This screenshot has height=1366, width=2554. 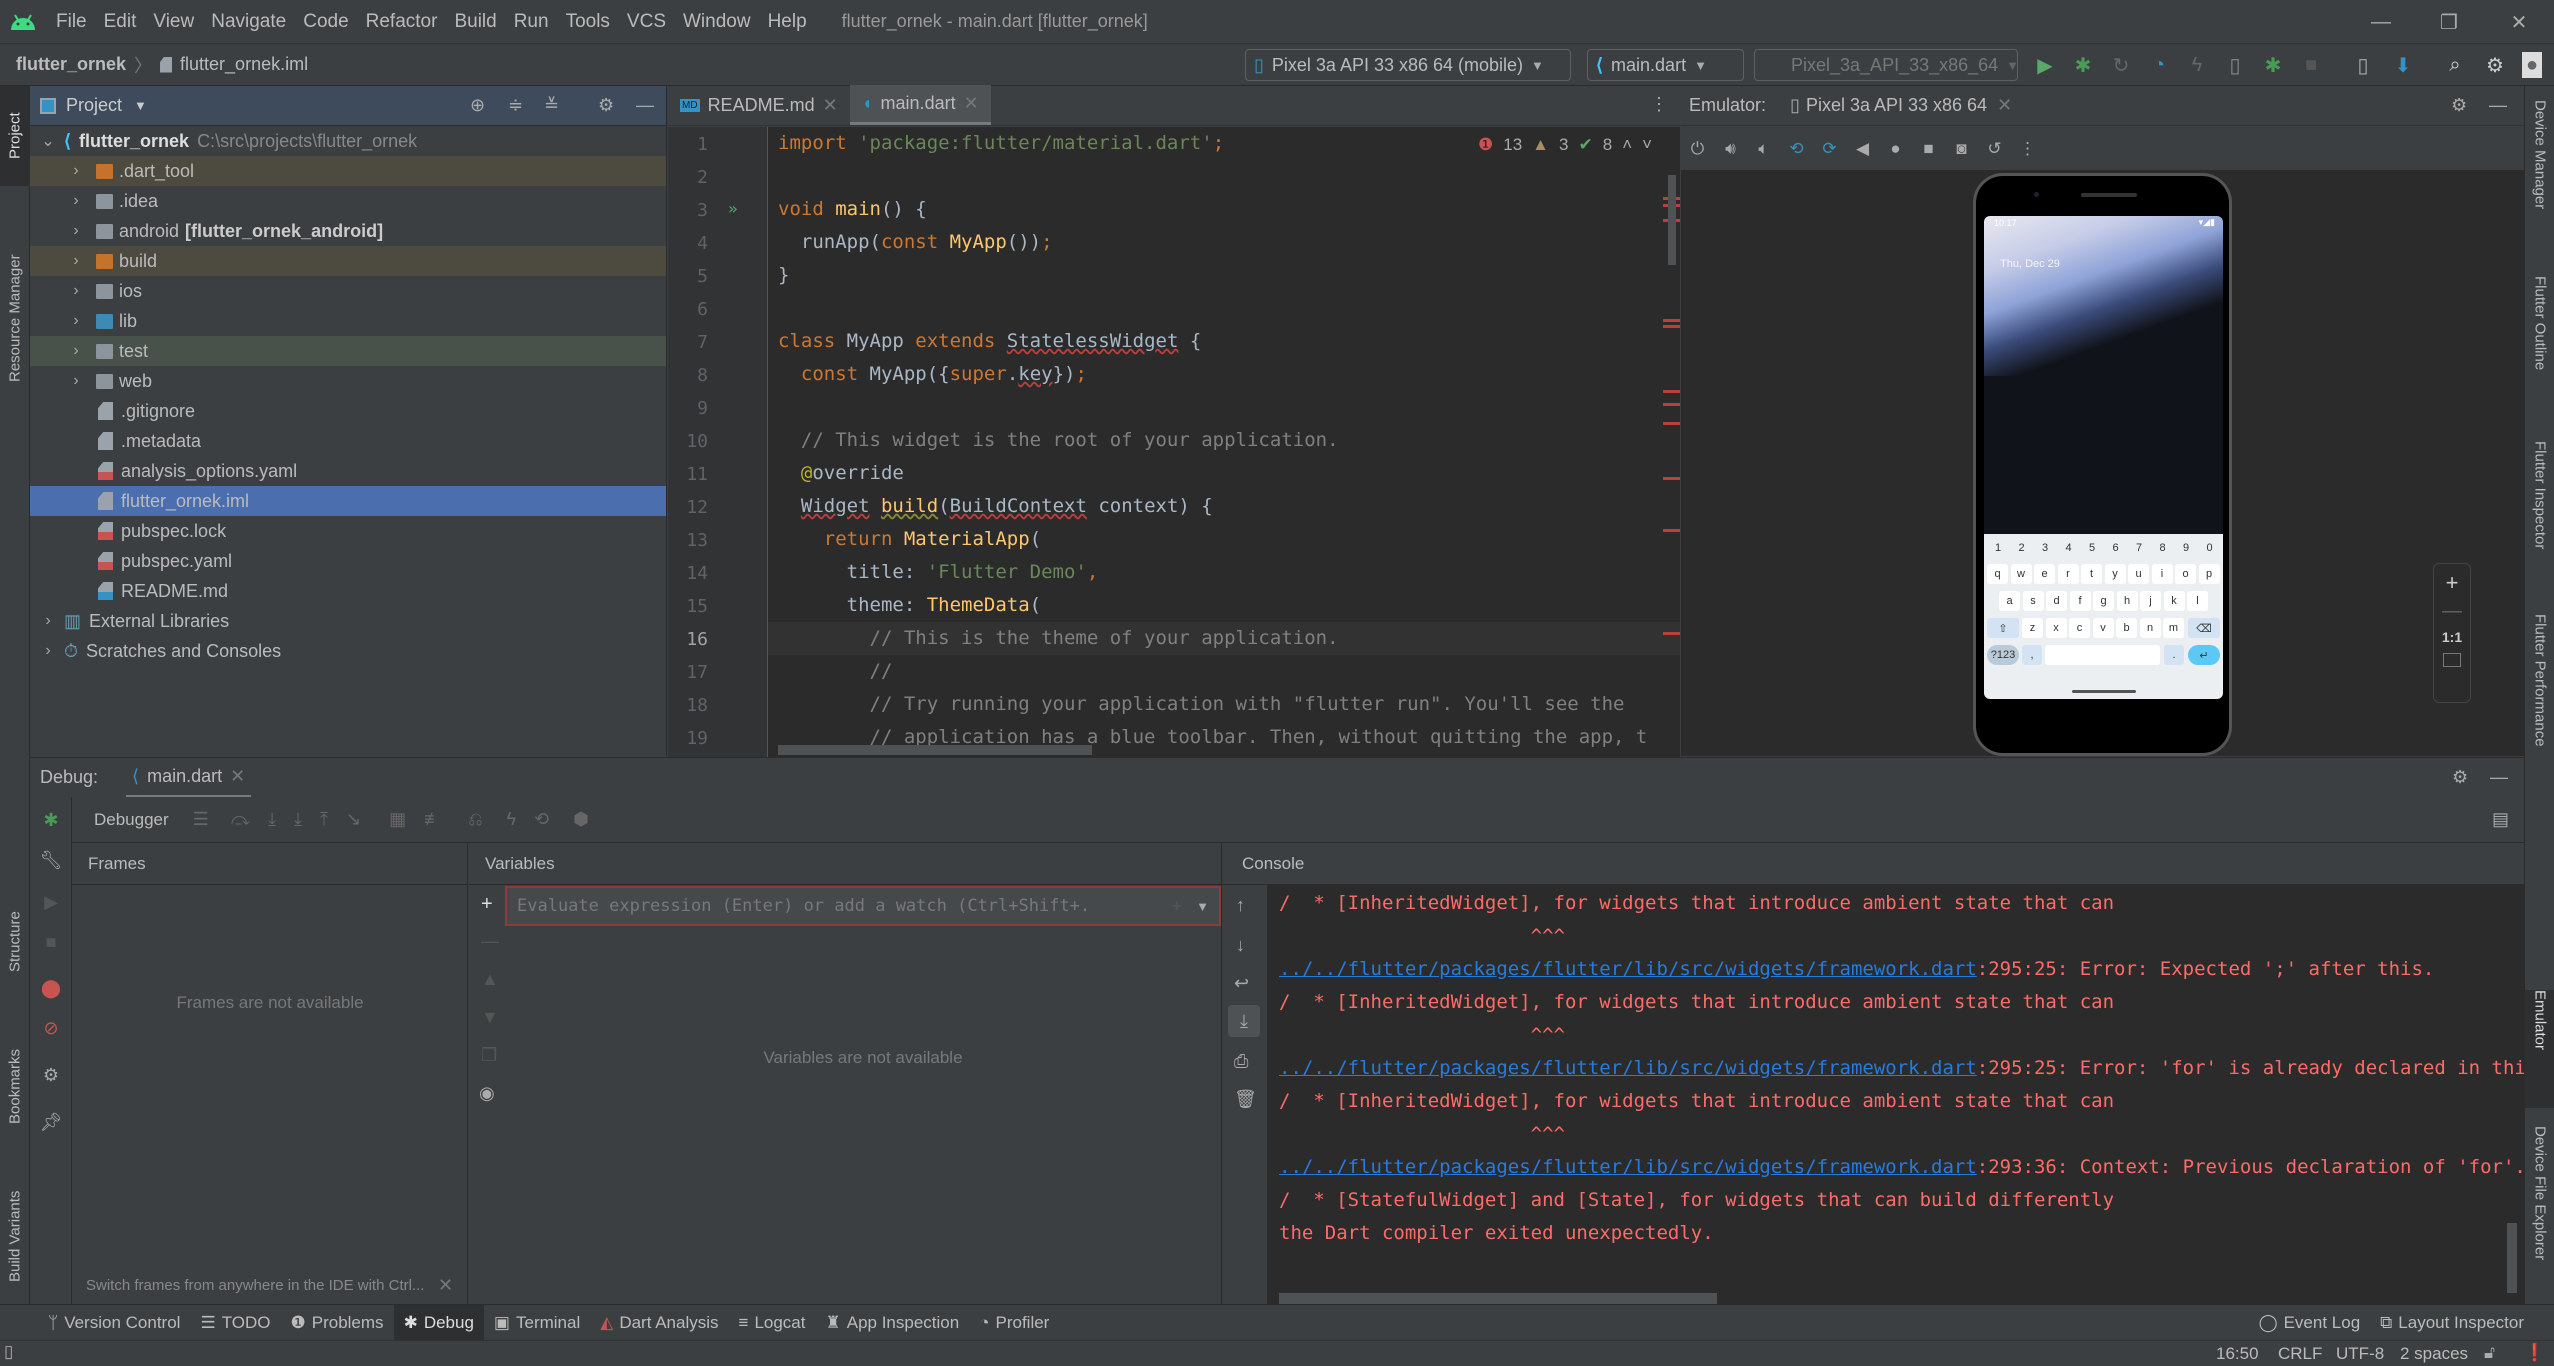 What do you see at coordinates (2197, 601) in the screenshot?
I see `keyboard-key: l` at bounding box center [2197, 601].